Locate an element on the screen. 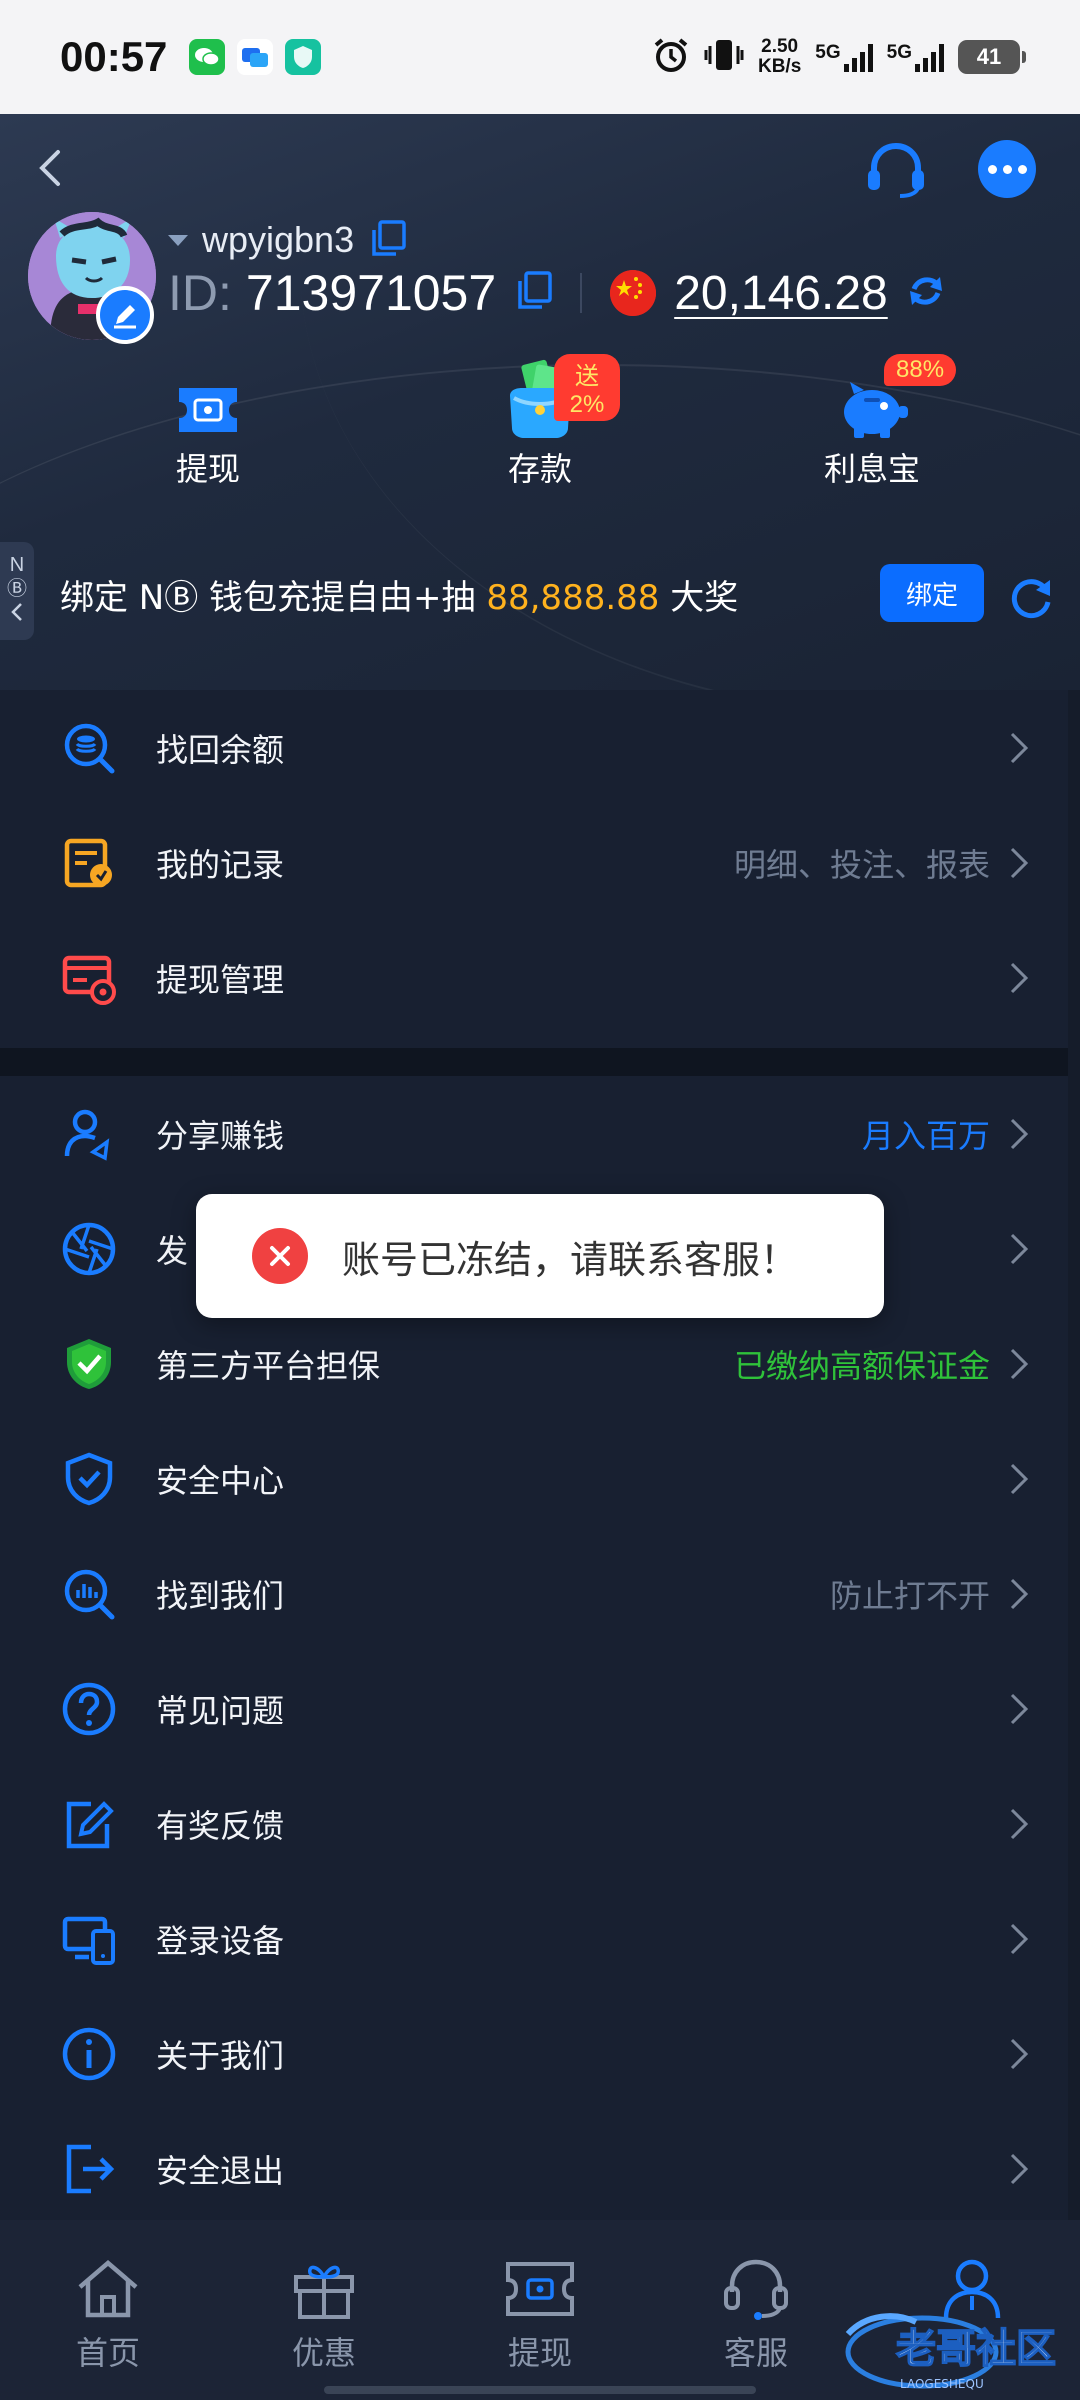  interest-rate-badge: 88% is located at coordinates (920, 370).